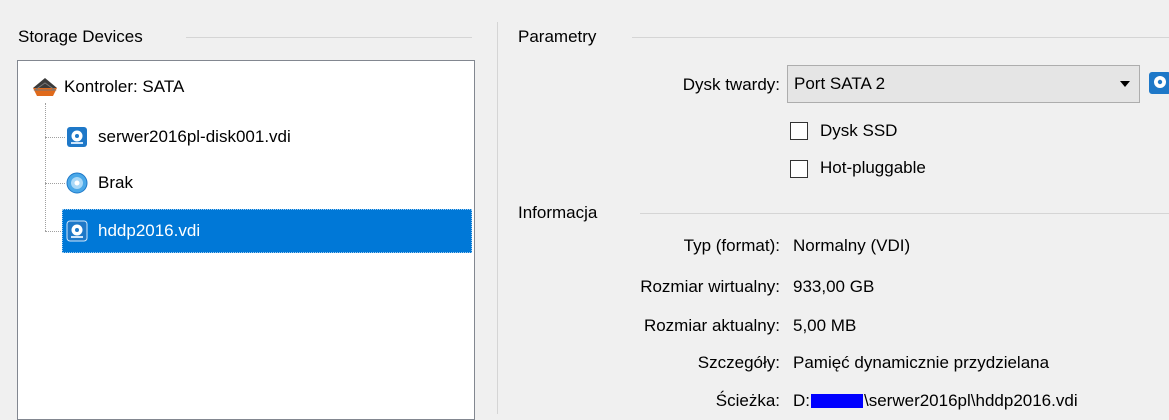  Describe the element at coordinates (77, 183) in the screenshot. I see `optical-disk-icon` at that location.